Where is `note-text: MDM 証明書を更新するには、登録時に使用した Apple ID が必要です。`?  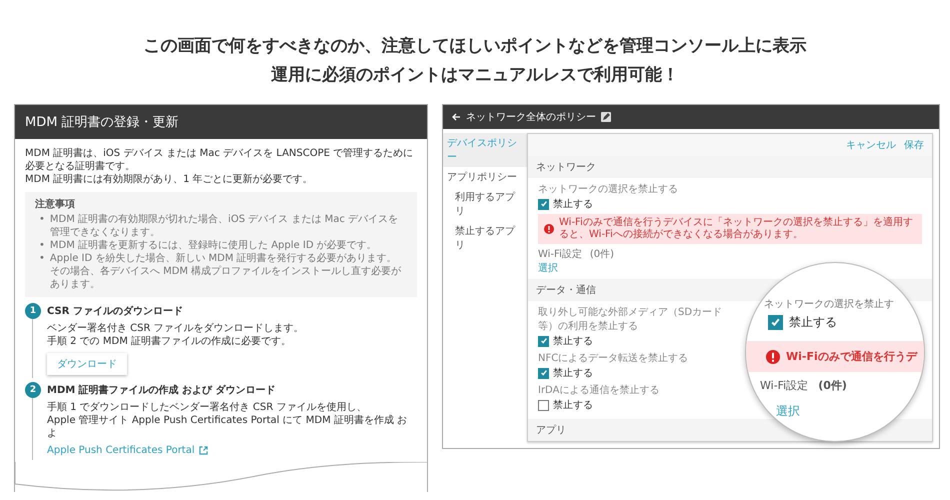
note-text: MDM 証明書を更新するには、登録時に使用した Apple ID が必要です。 is located at coordinates (213, 245).